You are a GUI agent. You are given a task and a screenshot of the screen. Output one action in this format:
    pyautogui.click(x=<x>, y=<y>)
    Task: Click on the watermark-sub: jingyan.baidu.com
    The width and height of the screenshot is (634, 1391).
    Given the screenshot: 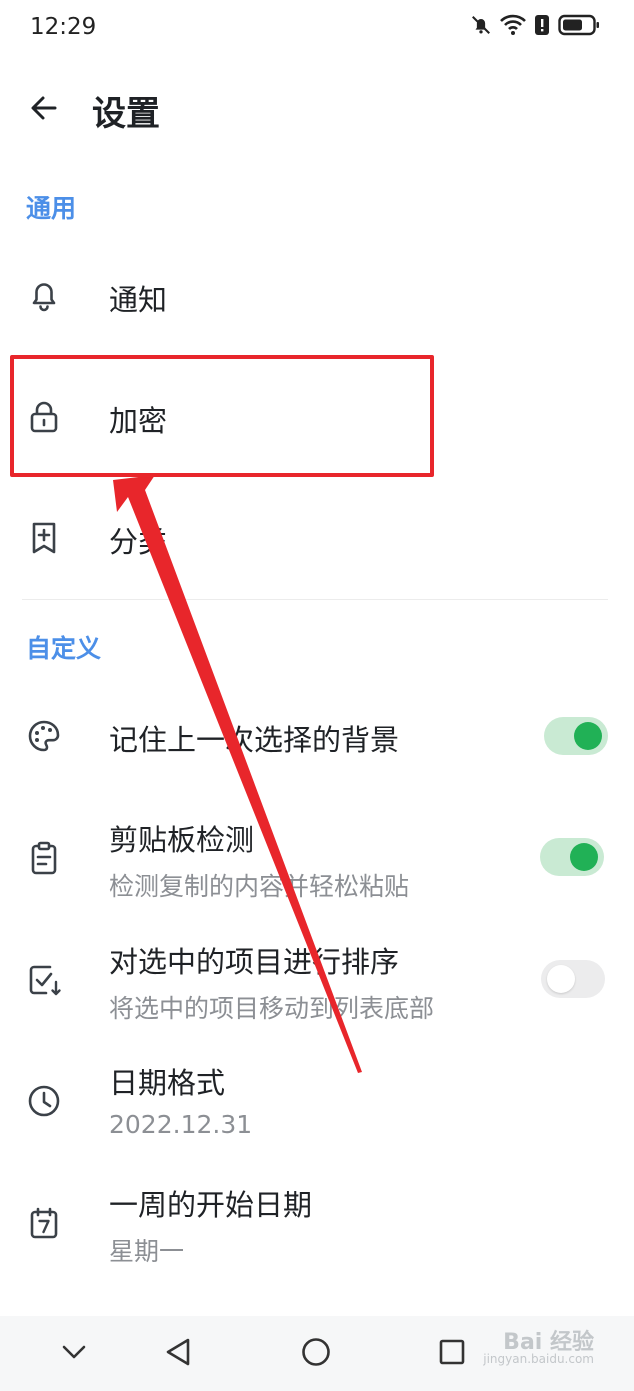 What is the action you would take?
    pyautogui.click(x=538, y=1359)
    